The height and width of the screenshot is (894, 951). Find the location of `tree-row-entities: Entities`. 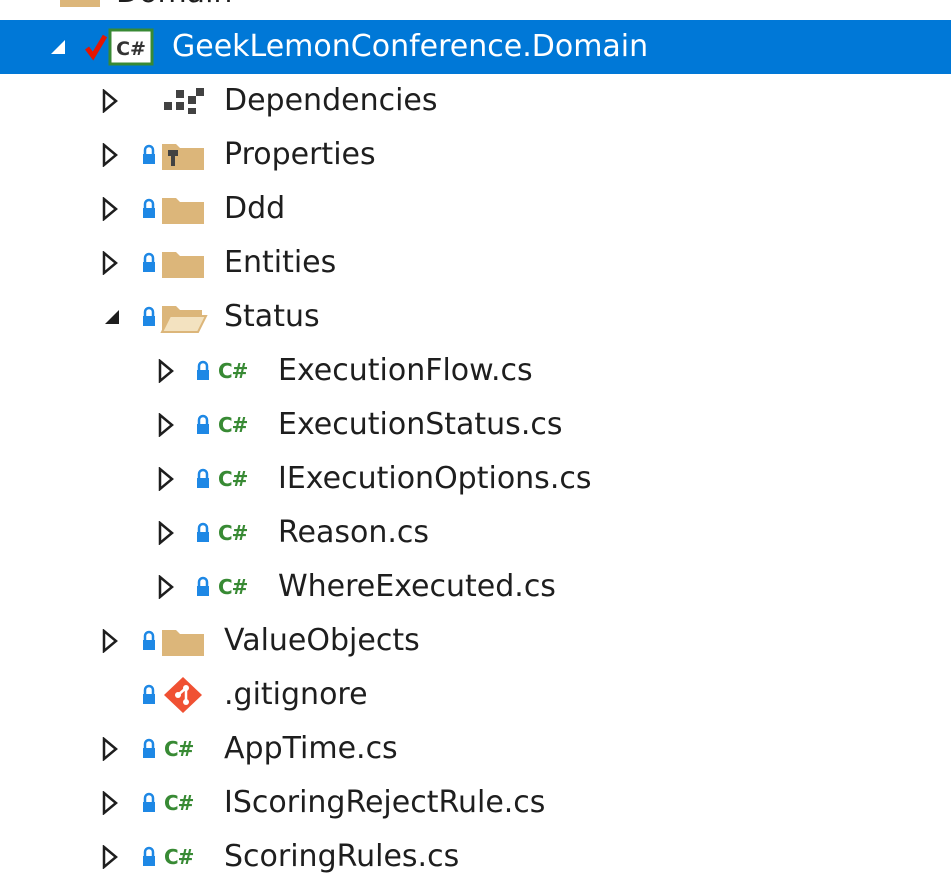

tree-row-entities: Entities is located at coordinates (475, 263).